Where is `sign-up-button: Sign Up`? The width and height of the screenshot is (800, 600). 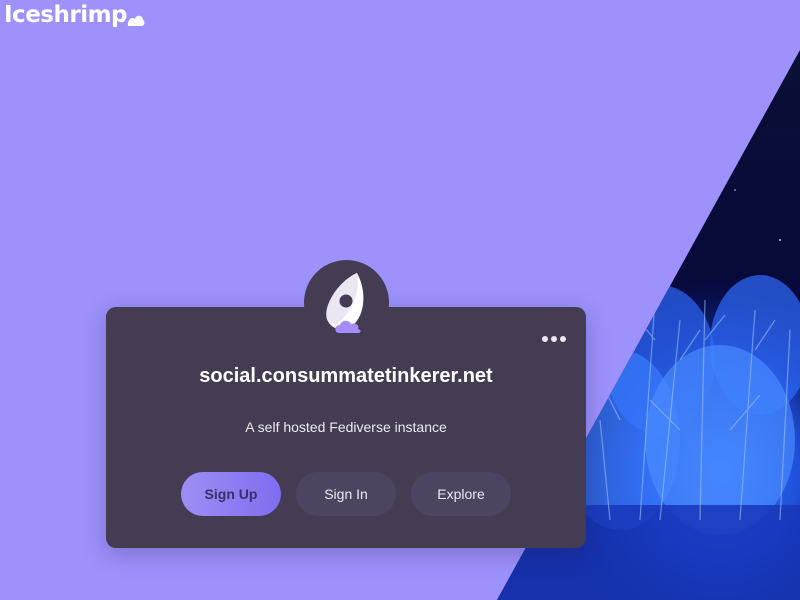 sign-up-button: Sign Up is located at coordinates (231, 494).